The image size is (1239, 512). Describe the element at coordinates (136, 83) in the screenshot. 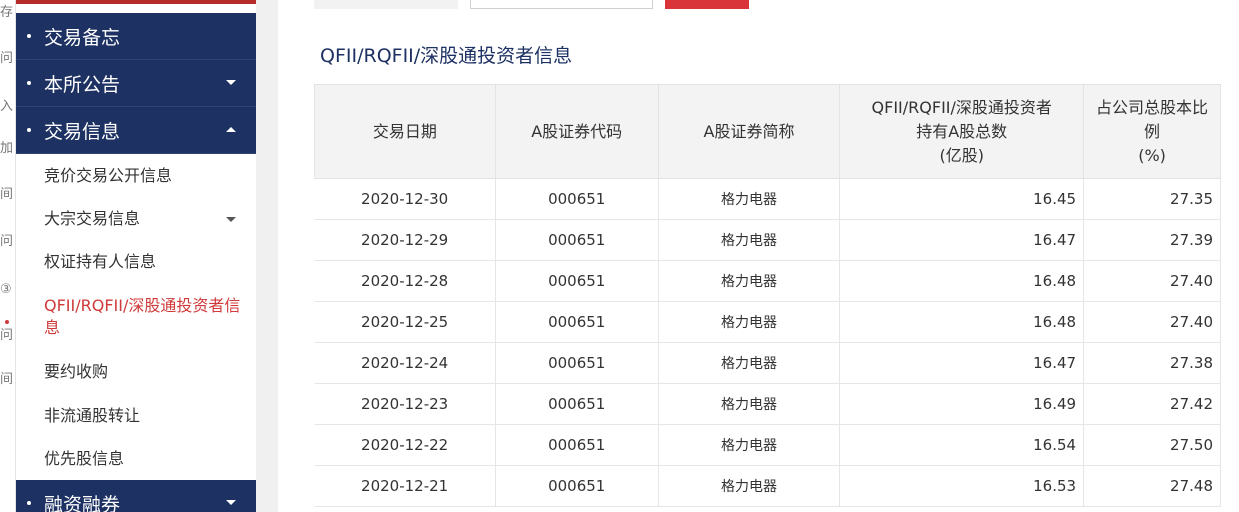

I see `nav-header-announcements: 本所公告` at that location.